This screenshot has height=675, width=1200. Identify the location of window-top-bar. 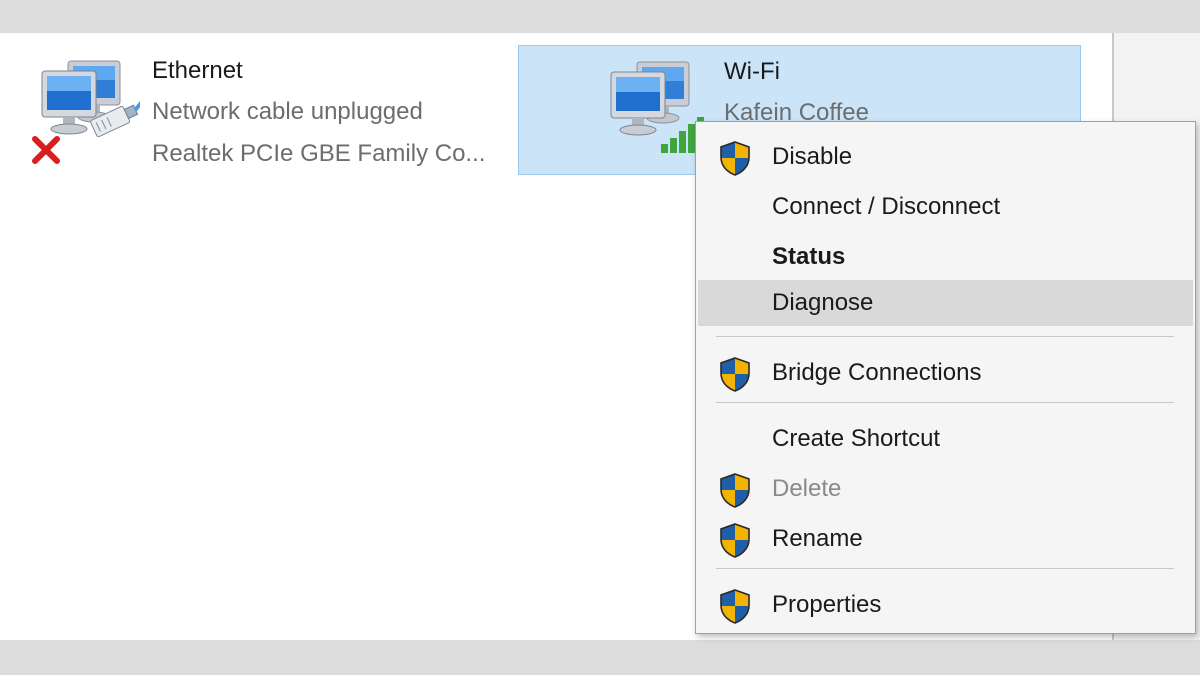
(600, 16).